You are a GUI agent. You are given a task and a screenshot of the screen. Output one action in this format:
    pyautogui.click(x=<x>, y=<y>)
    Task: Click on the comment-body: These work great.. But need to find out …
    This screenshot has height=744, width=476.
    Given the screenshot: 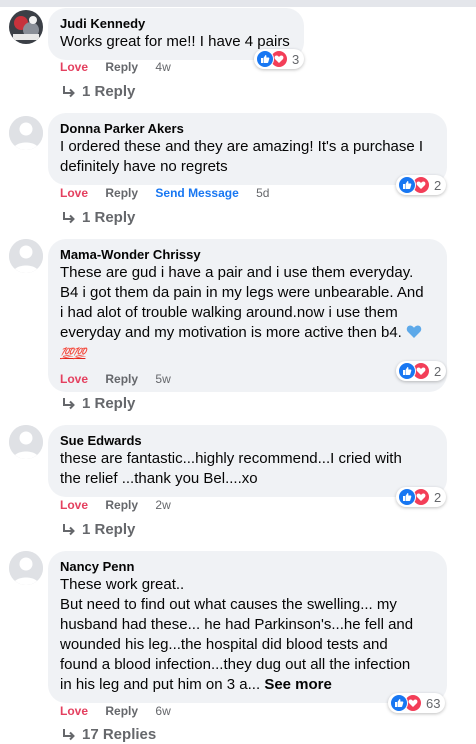 What is the action you would take?
    pyautogui.click(x=237, y=634)
    